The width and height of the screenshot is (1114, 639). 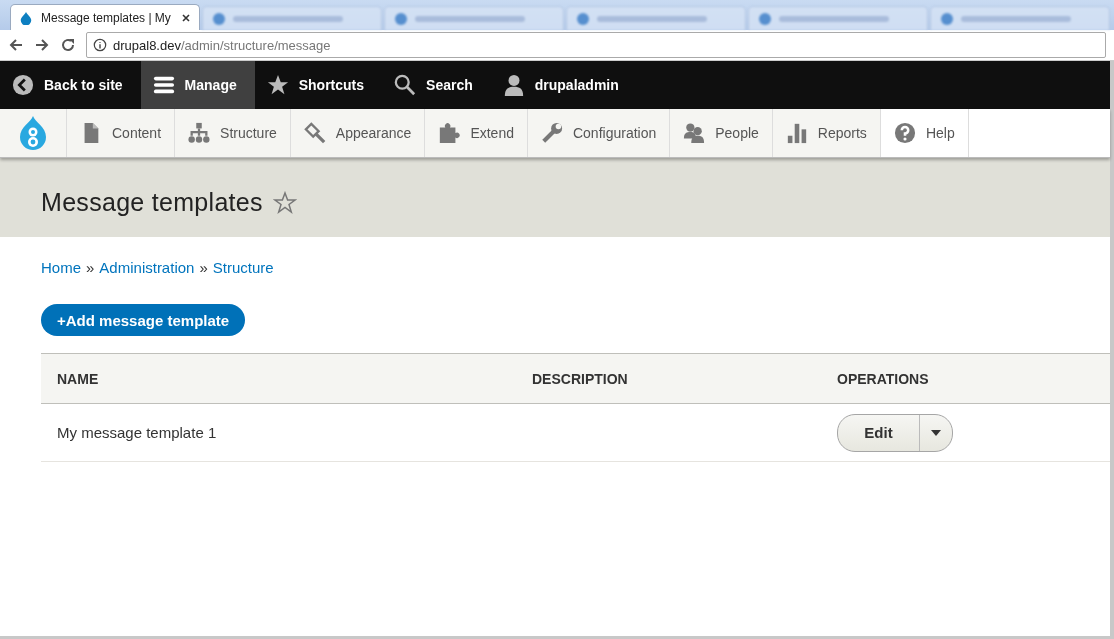 I want to click on tray-menu-item: People, so click(x=721, y=133).